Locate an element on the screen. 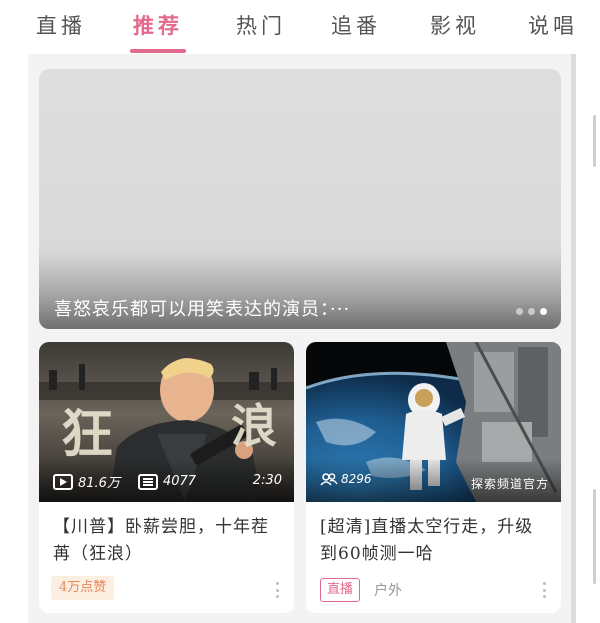 The image size is (600, 623). tab-live: 直播 is located at coordinates (61, 25).